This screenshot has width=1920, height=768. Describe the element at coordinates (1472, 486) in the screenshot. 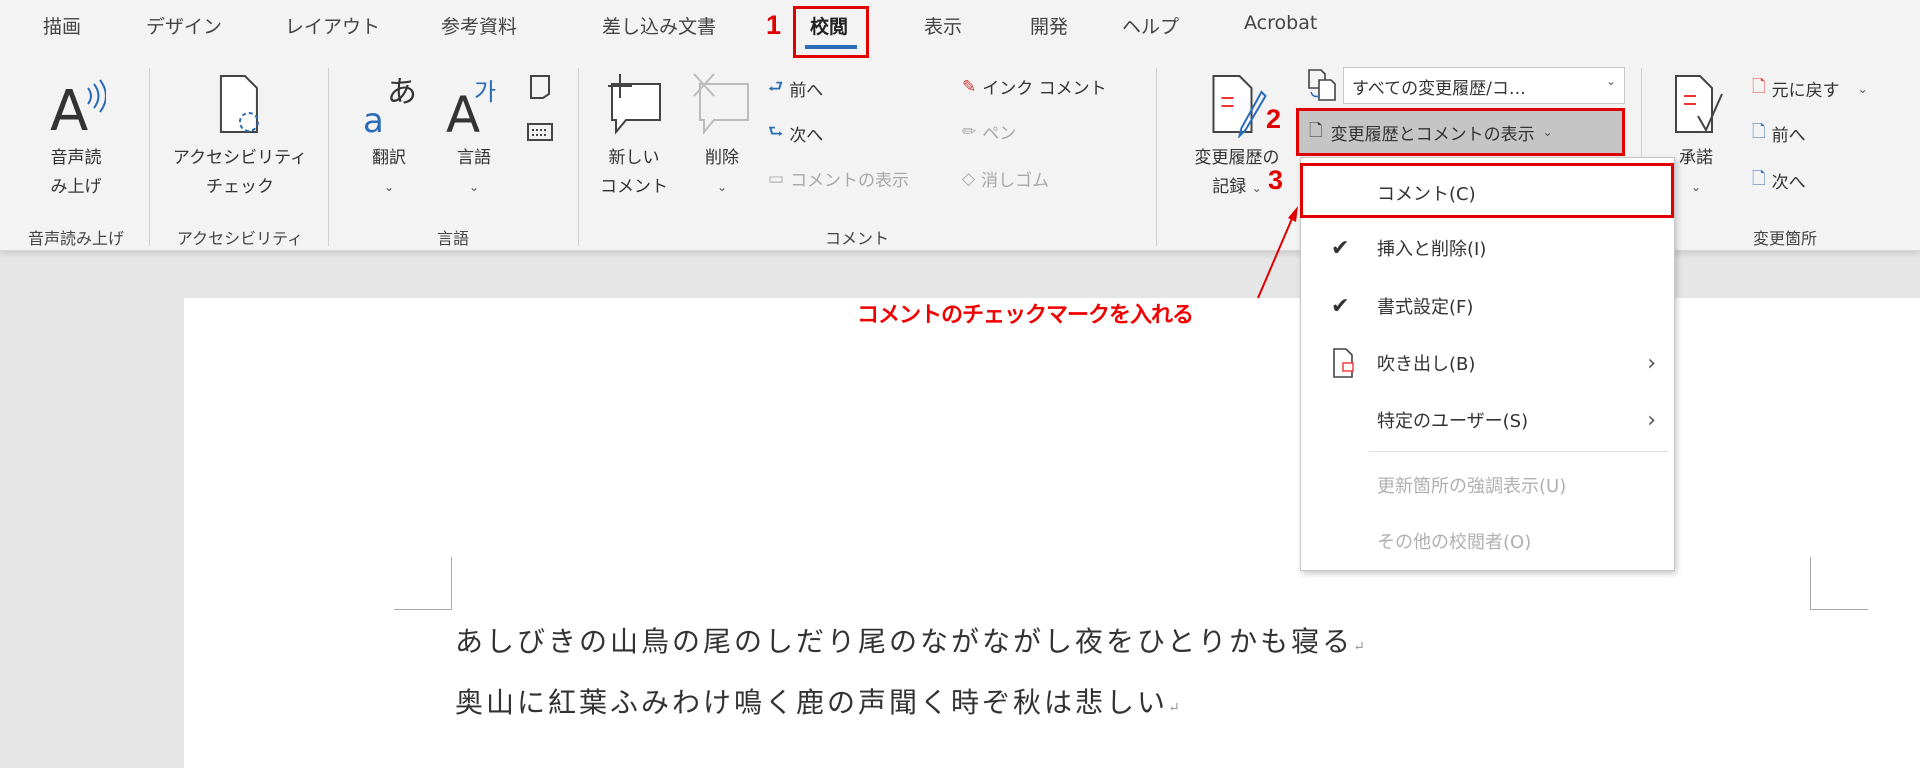

I see `menu-item-highlight-updates: 更新箇所の強調表示(U)` at that location.